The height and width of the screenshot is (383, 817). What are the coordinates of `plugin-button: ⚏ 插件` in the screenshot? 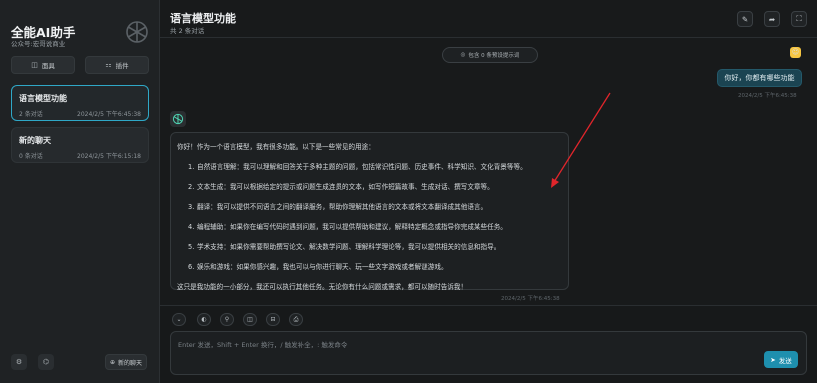 It's located at (117, 65).